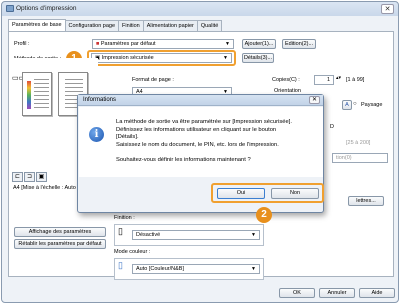  I want to click on text-lines, so click(41, 95).